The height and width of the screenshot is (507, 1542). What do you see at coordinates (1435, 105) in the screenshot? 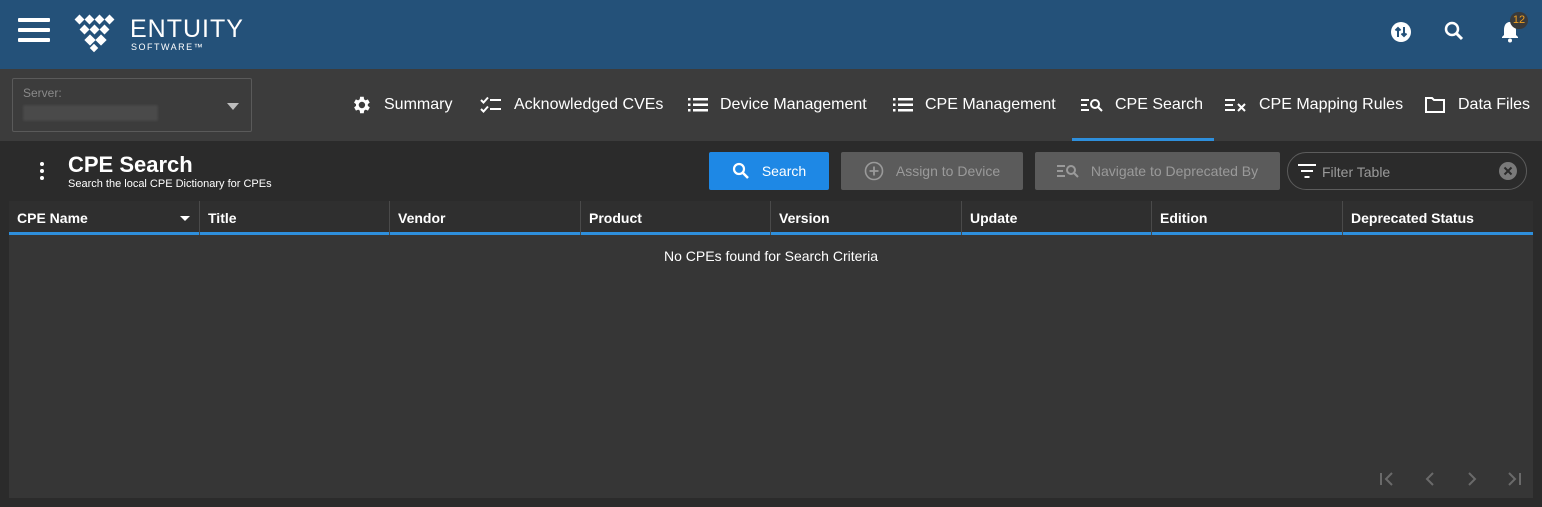
I see `folder-icon` at bounding box center [1435, 105].